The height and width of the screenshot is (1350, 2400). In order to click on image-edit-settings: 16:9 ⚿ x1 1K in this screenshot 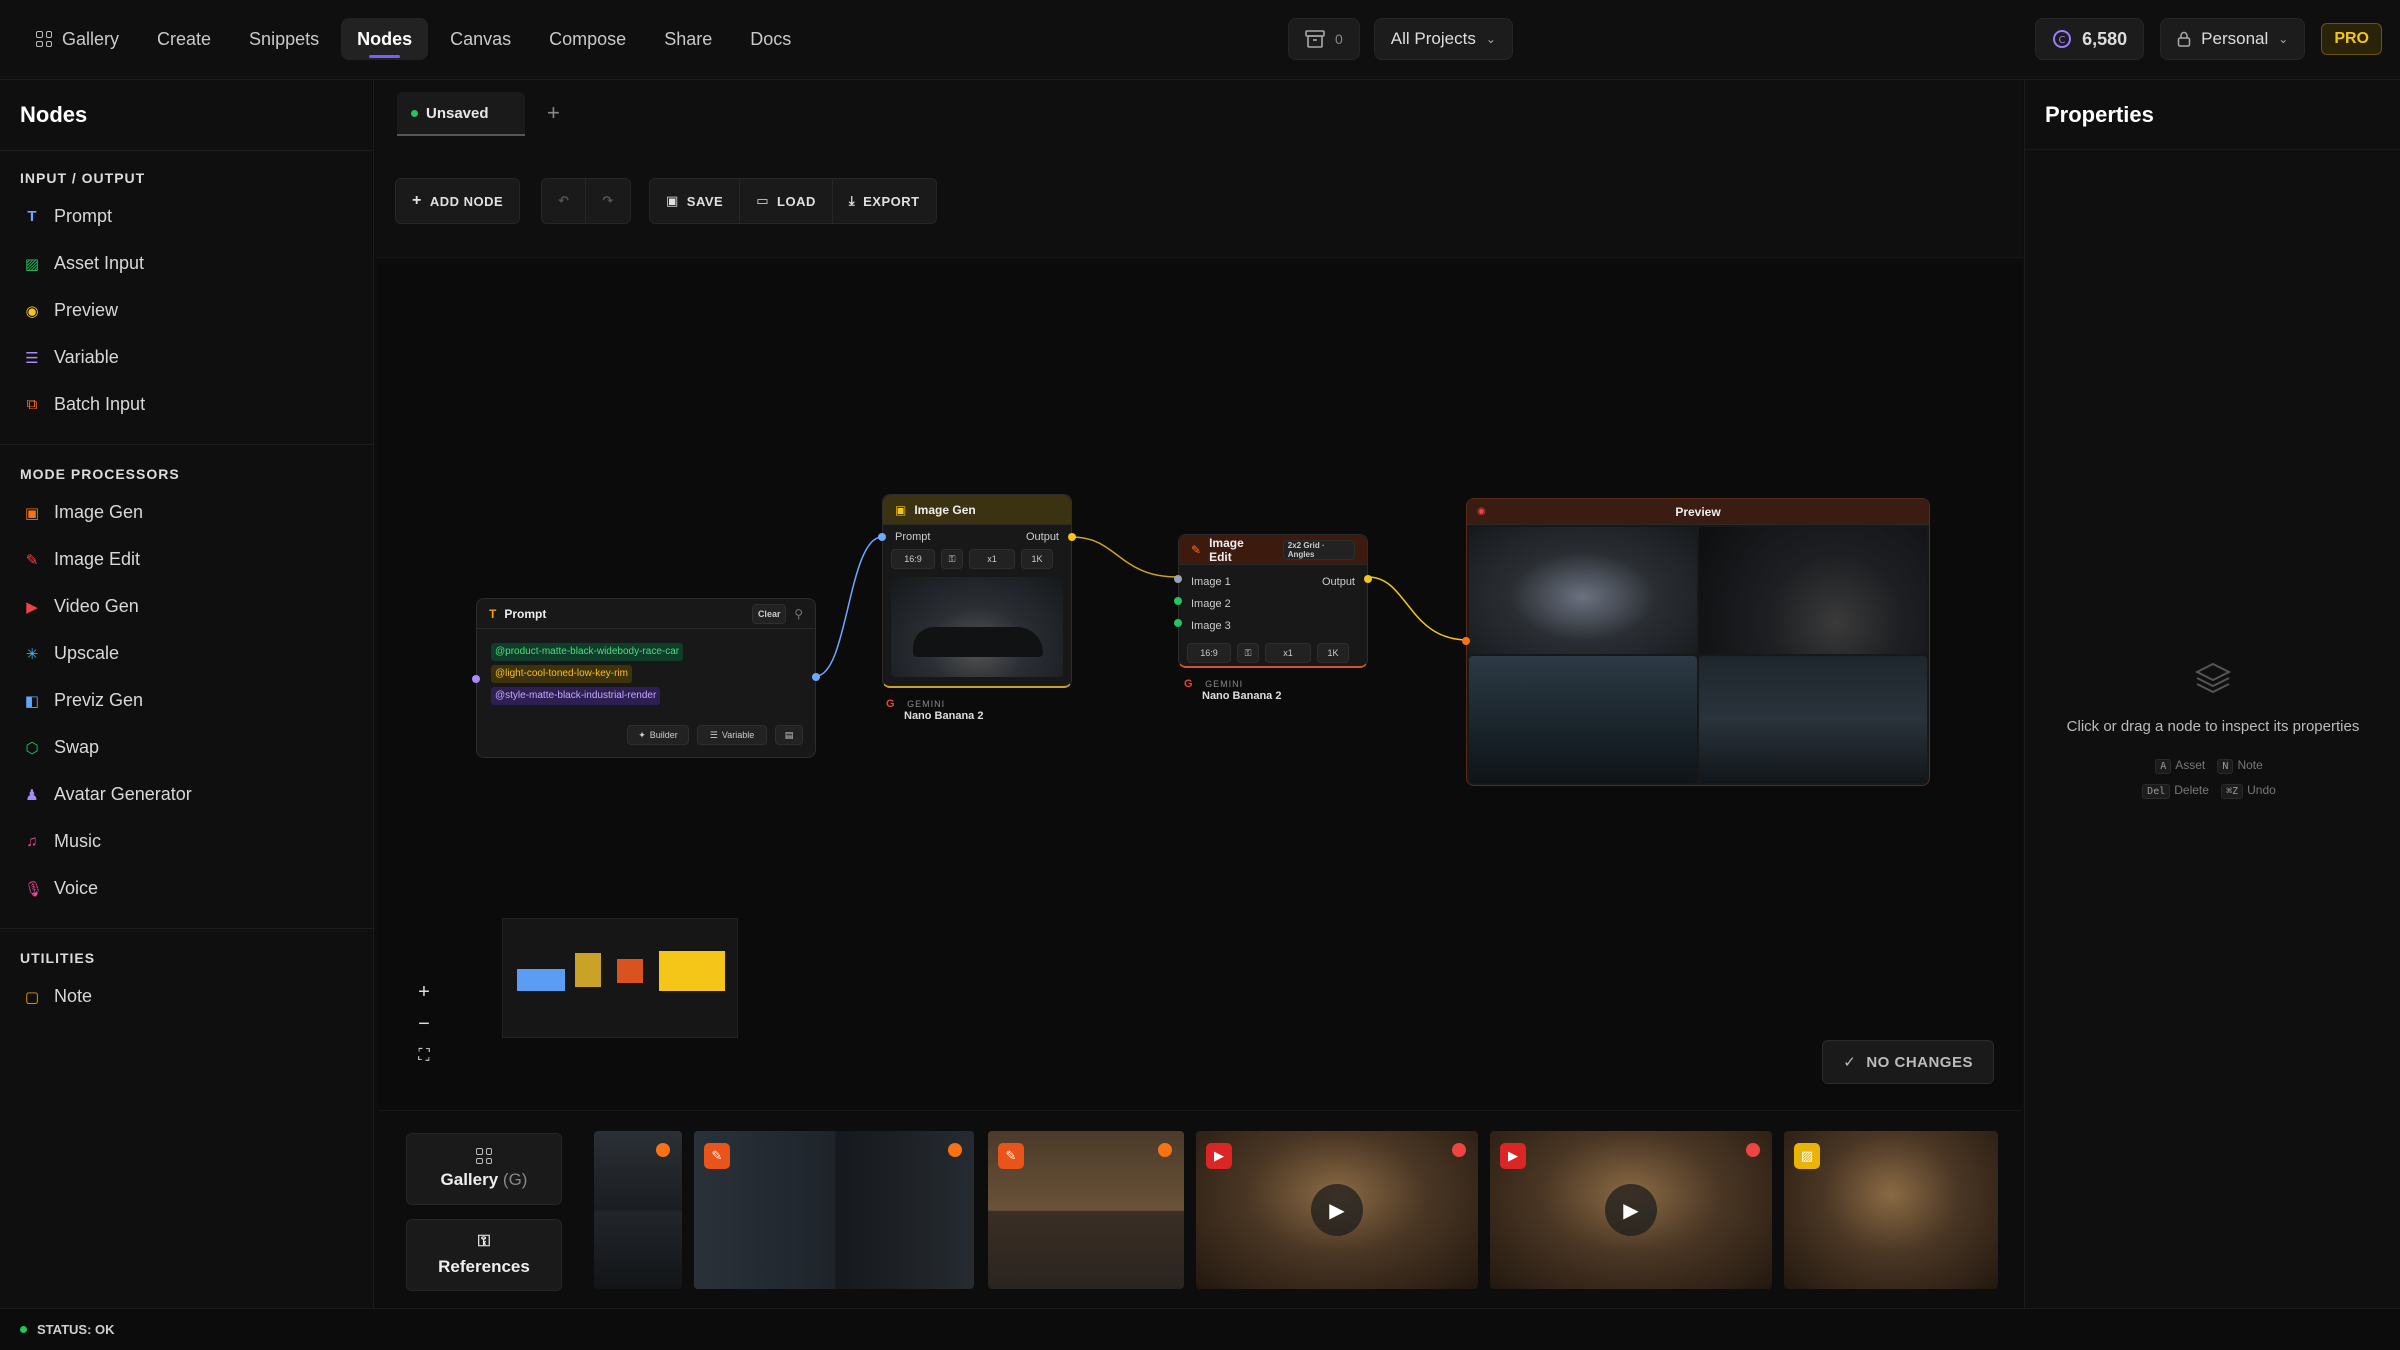, I will do `click(1273, 653)`.